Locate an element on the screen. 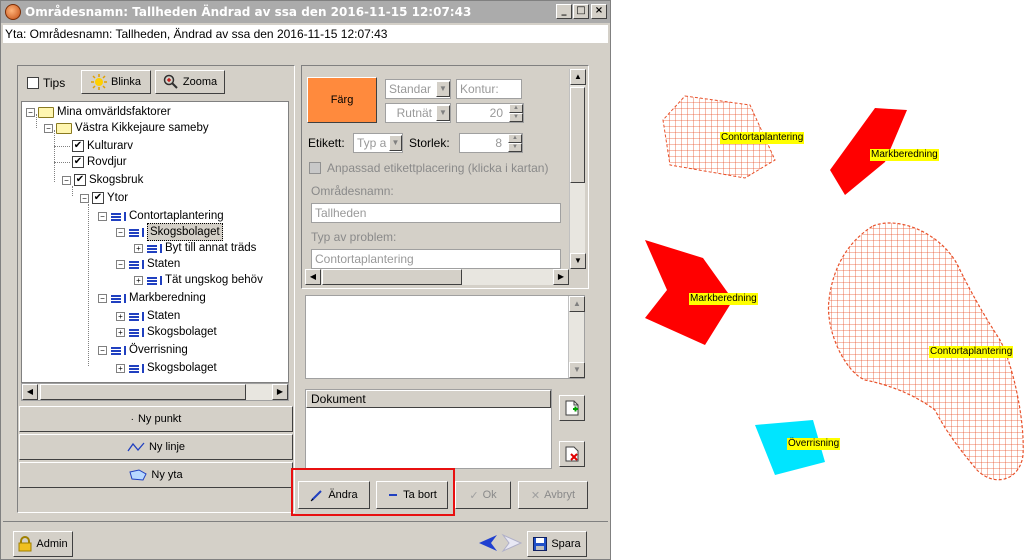 This screenshot has height=560, width=1033. typ-input: Contortaplantering is located at coordinates (436, 259).